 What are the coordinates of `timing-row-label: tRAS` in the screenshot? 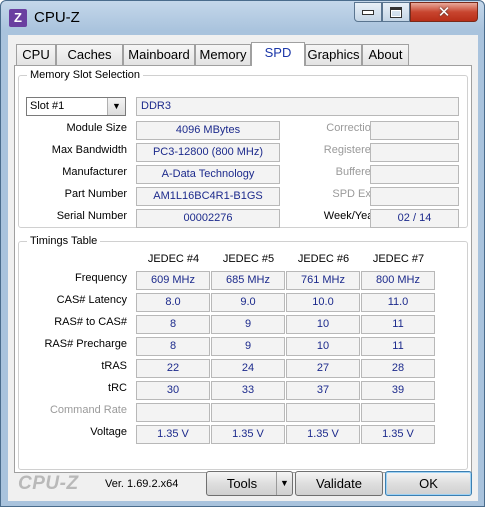 It's located at (114, 366).